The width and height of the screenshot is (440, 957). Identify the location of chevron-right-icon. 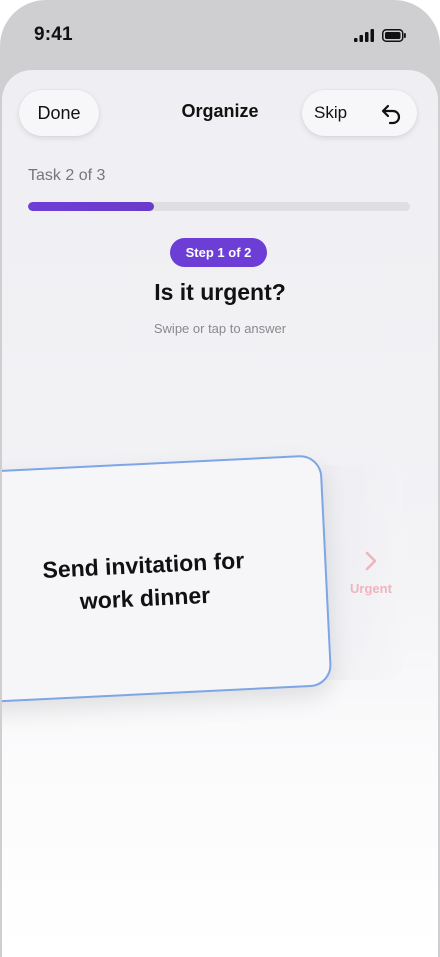
(371, 561).